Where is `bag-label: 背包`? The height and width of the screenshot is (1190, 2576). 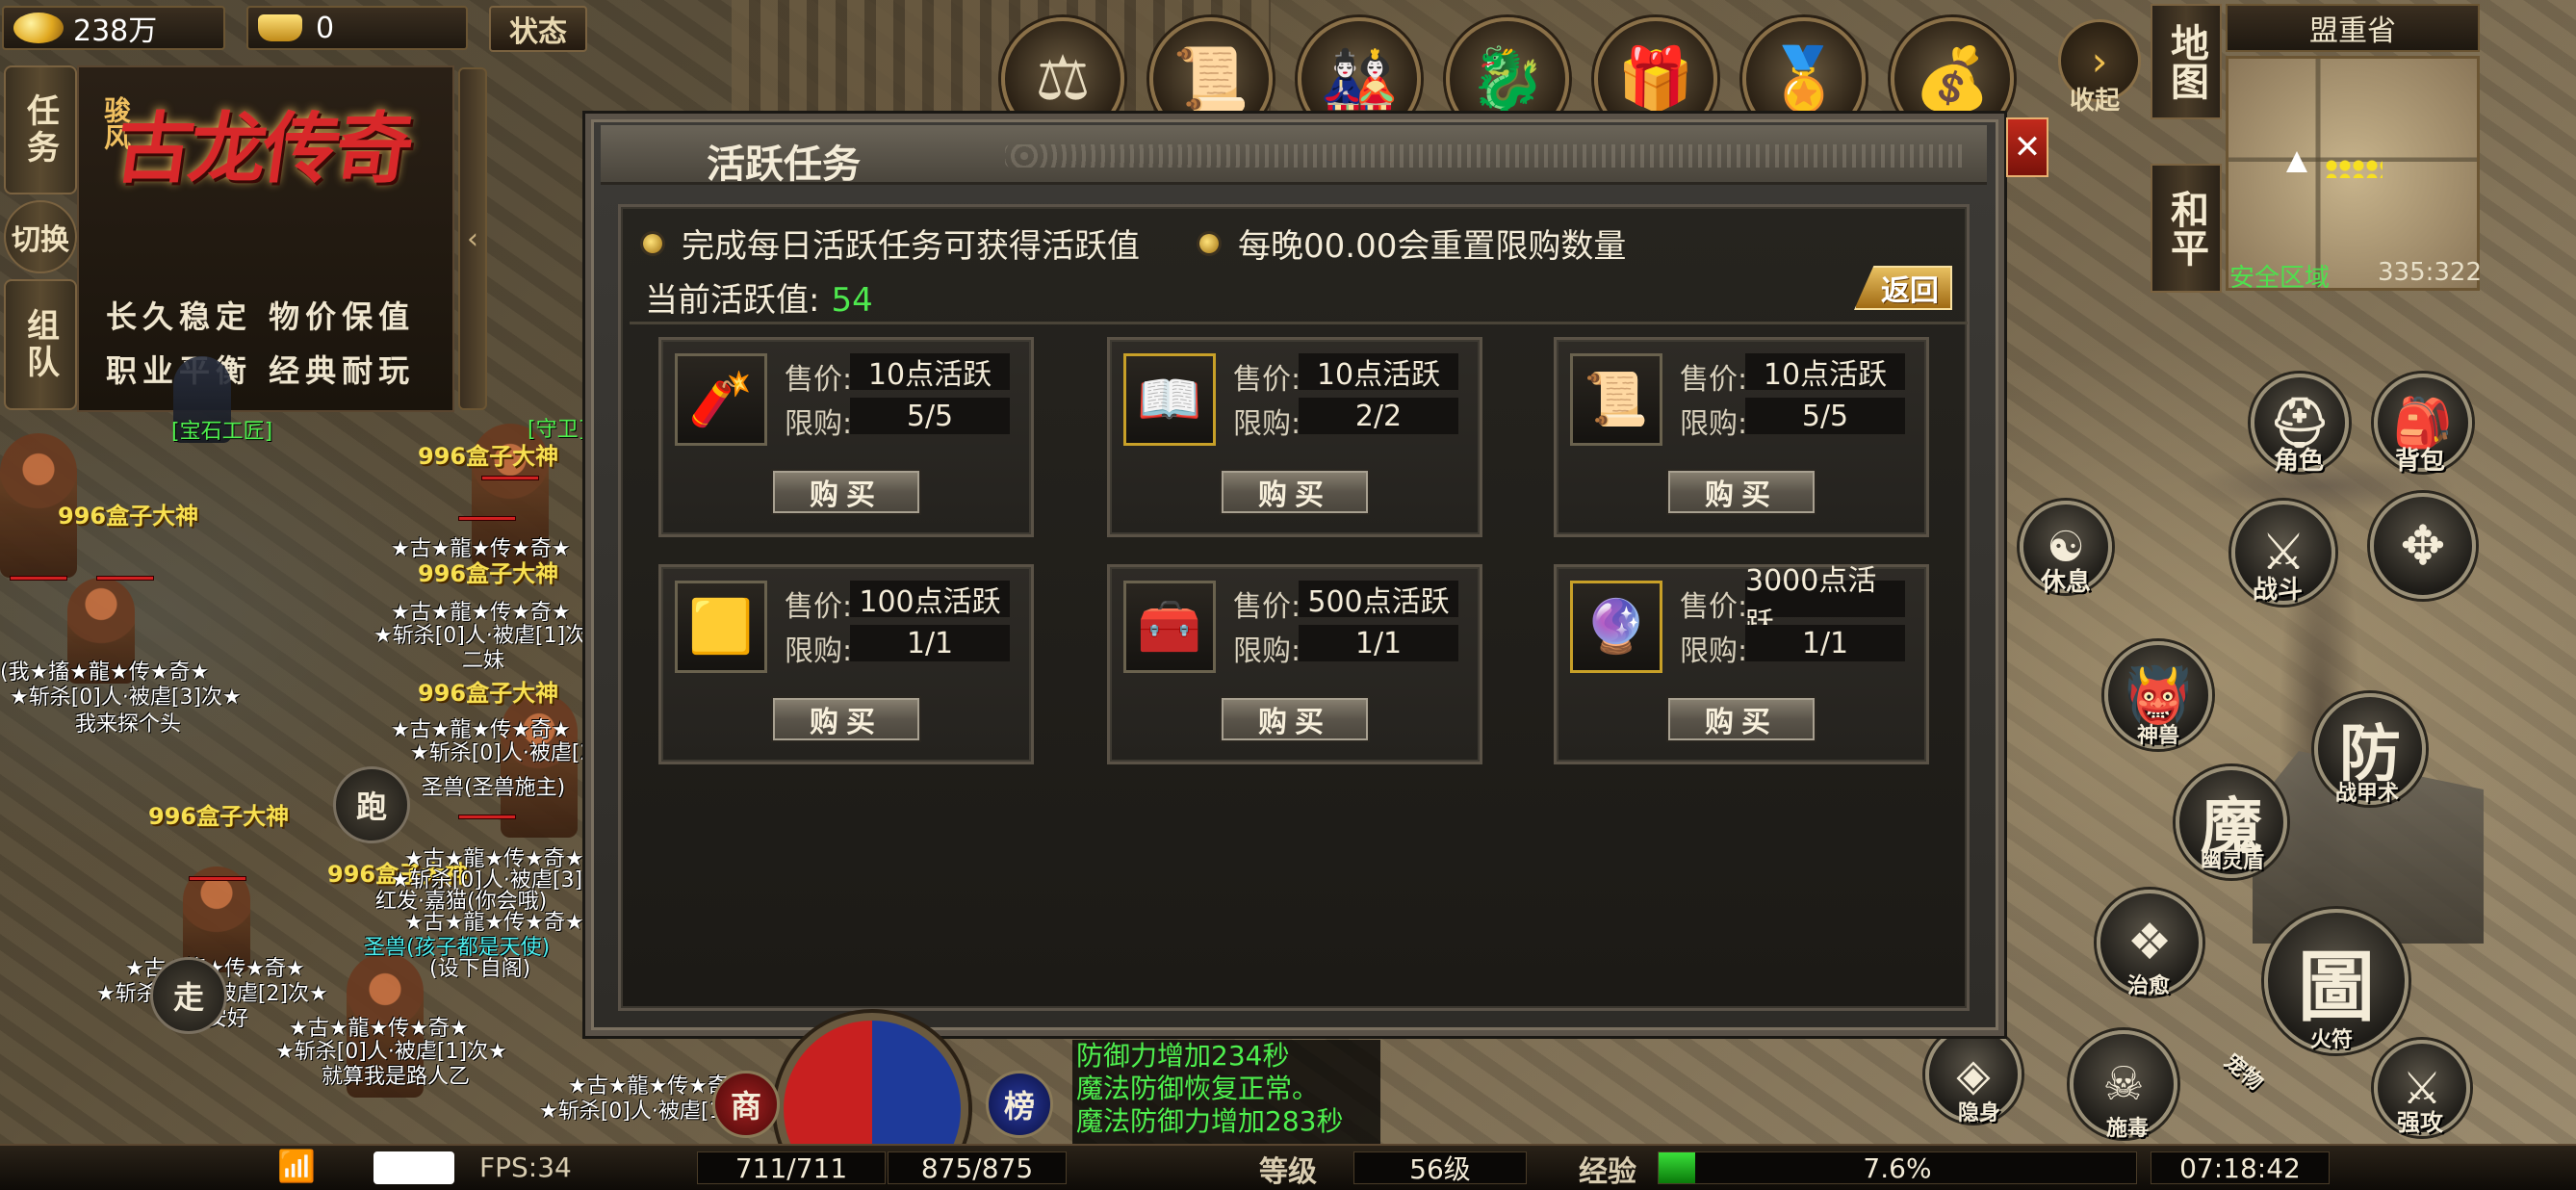
bag-label: 背包 is located at coordinates (2421, 462).